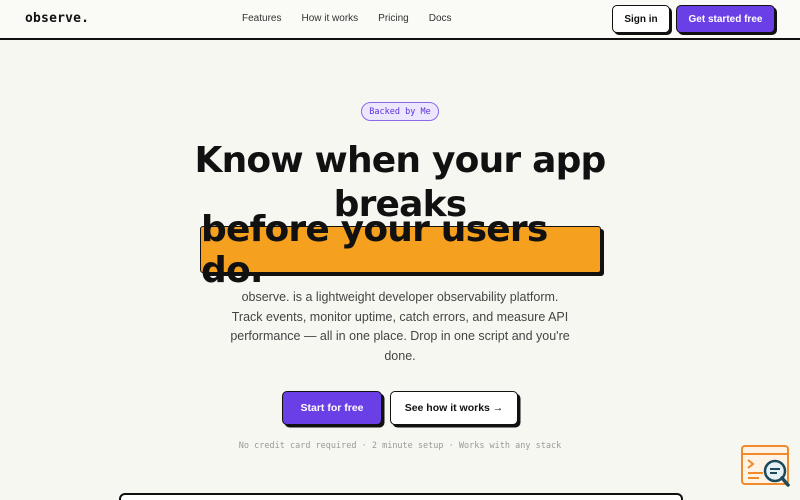  Describe the element at coordinates (329, 18) in the screenshot. I see `nav-link-how-it-works: How it works` at that location.